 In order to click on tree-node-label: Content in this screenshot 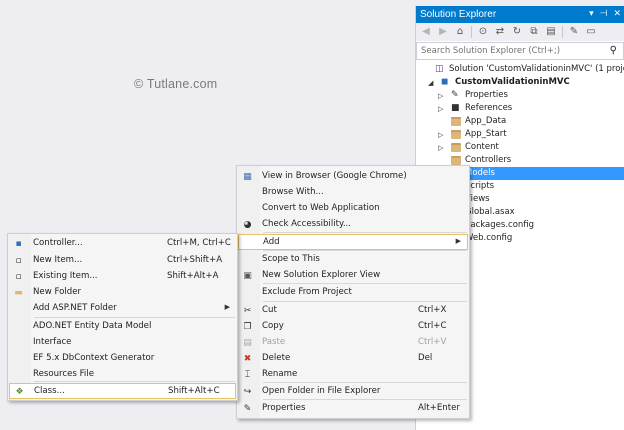, I will do `click(482, 147)`.